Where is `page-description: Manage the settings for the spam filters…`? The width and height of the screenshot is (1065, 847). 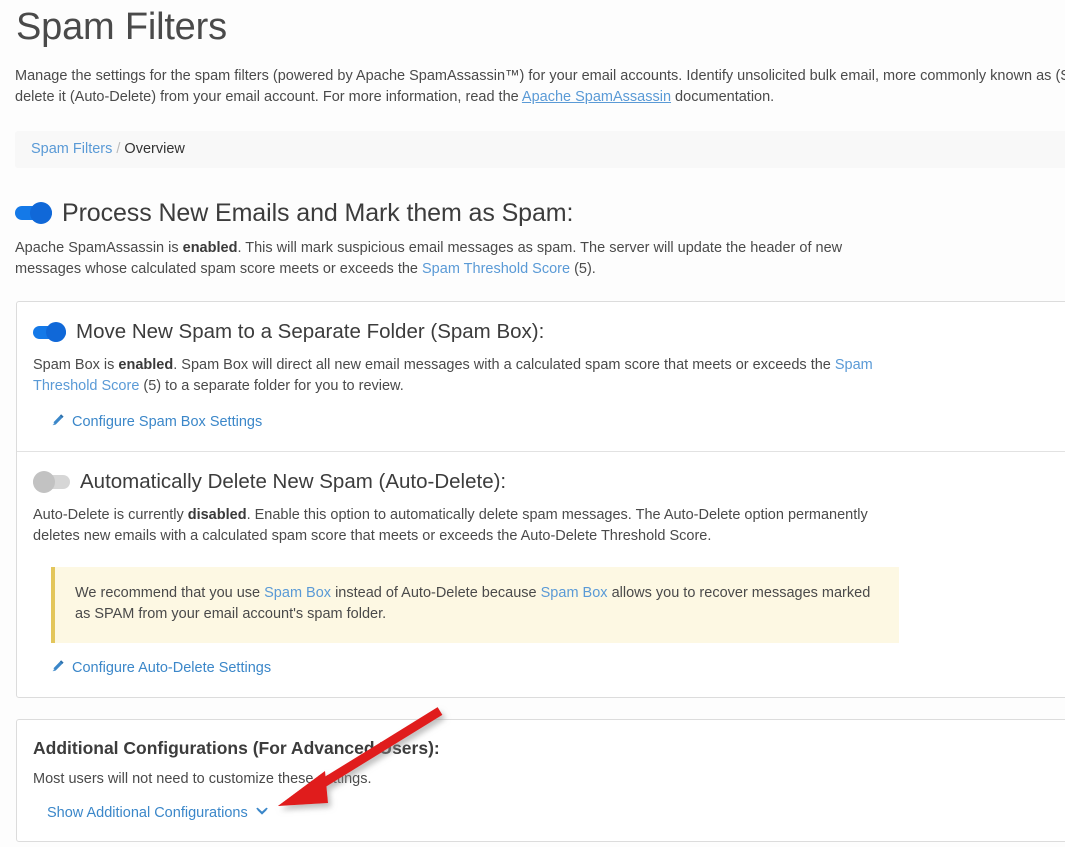 page-description: Manage the settings for the spam filters… is located at coordinates (532, 81).